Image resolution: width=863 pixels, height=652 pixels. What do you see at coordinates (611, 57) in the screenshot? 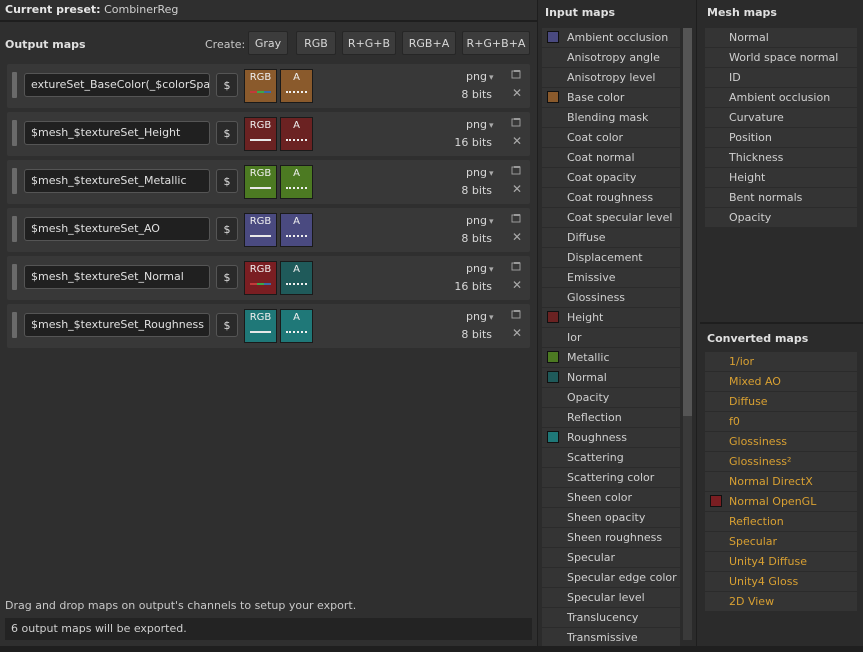
I see `input-map-item: Anisotropy angle` at bounding box center [611, 57].